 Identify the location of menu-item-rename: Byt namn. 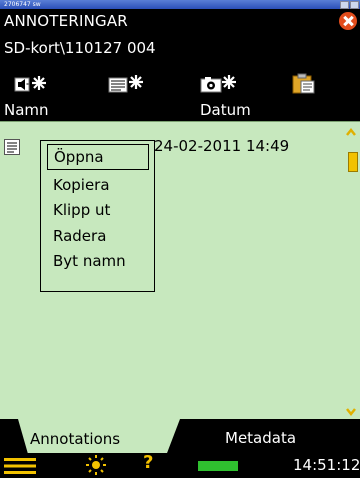
(97, 261).